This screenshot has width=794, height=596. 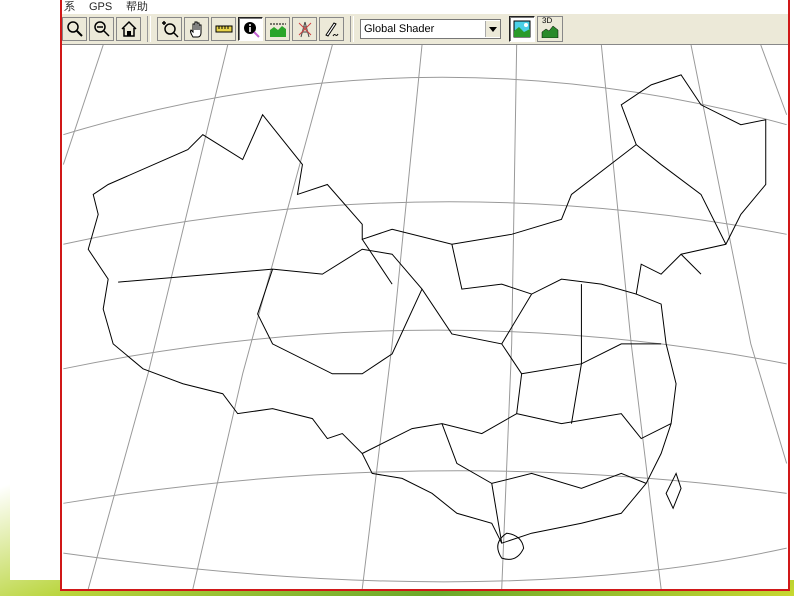 I want to click on shader-dropdown: Global Shader, so click(x=430, y=29).